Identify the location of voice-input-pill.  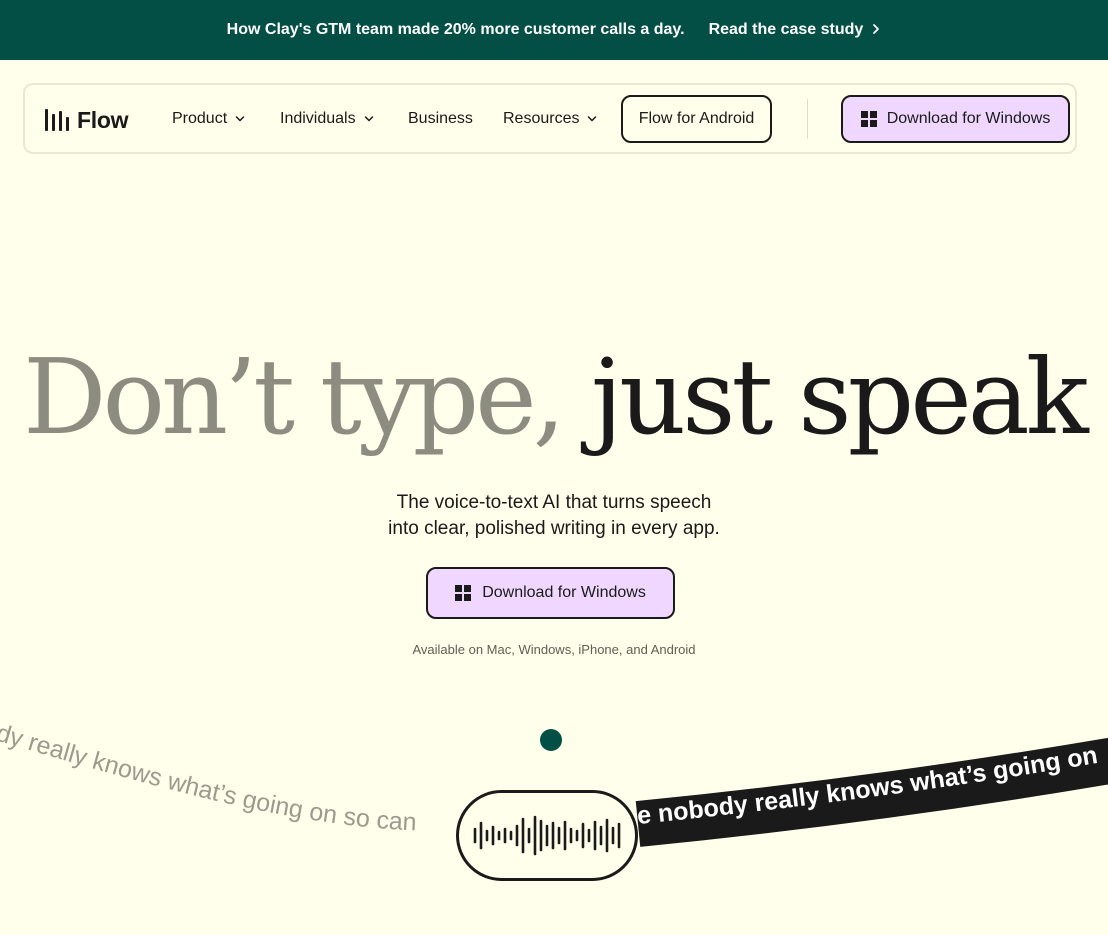
(547, 835).